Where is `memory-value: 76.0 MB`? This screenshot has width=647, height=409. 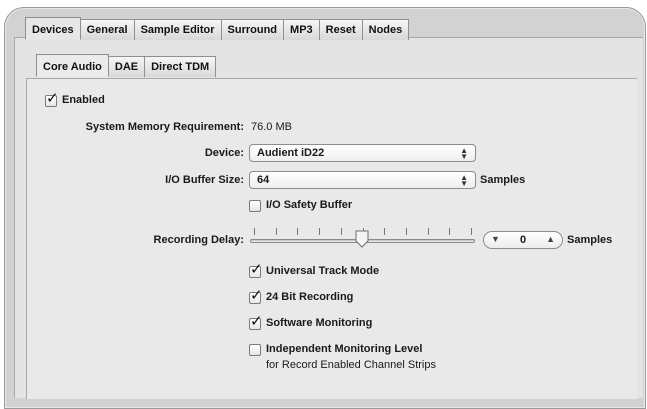 memory-value: 76.0 MB is located at coordinates (271, 127).